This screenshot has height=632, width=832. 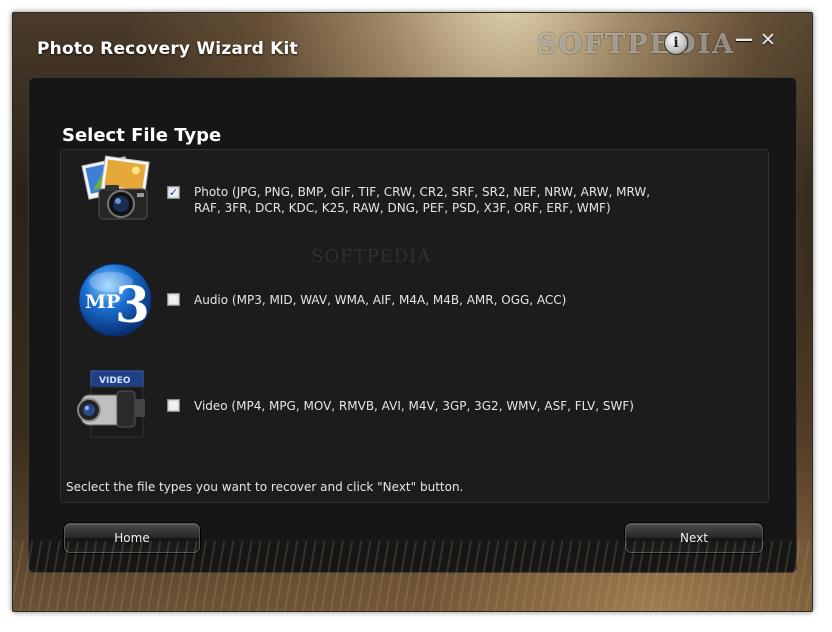 What do you see at coordinates (694, 538) in the screenshot?
I see `next-button: Next` at bounding box center [694, 538].